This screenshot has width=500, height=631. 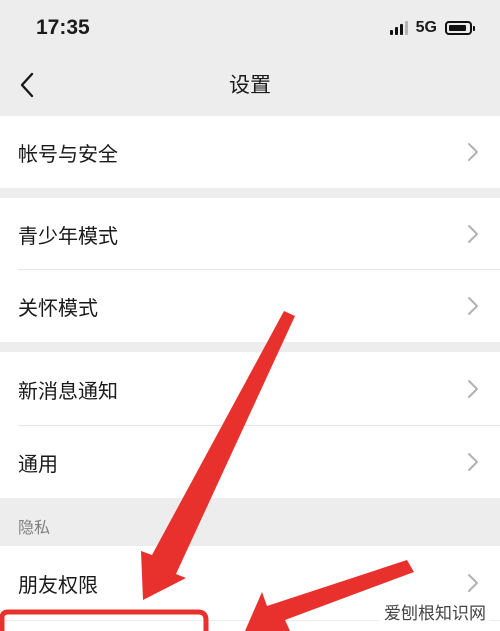 I want to click on settings-item-account-security: 帐号与安全, so click(x=250, y=152).